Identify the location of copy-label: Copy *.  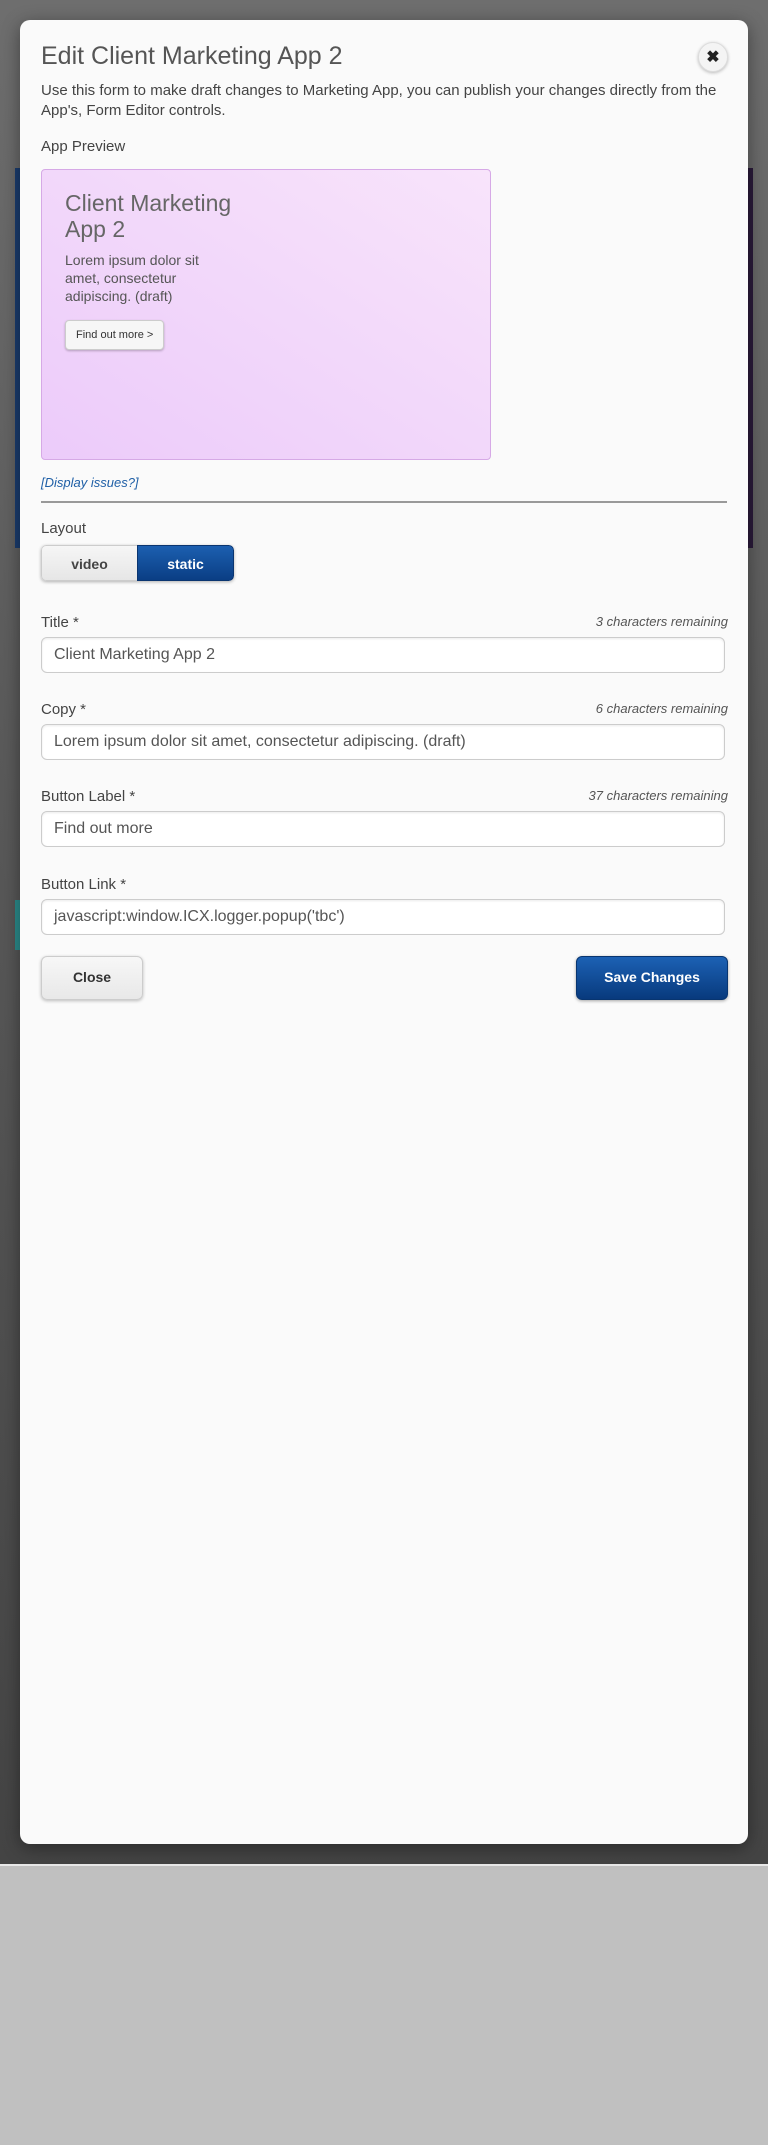
(64, 709).